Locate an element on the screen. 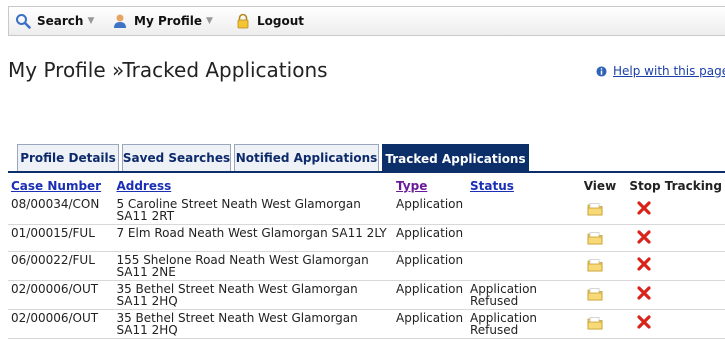  sort-type-link: Type is located at coordinates (411, 186).